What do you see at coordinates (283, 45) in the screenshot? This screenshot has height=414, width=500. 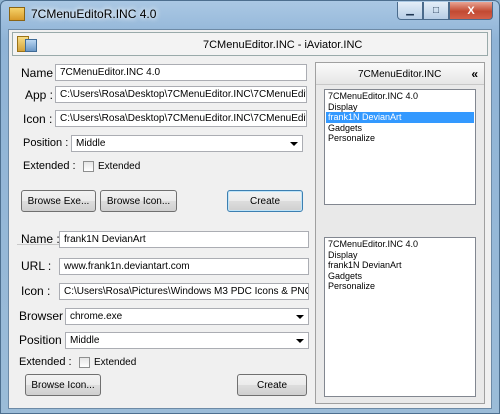 I see `header-title: 7CMenuEditor.INC - iAviator.INC` at bounding box center [283, 45].